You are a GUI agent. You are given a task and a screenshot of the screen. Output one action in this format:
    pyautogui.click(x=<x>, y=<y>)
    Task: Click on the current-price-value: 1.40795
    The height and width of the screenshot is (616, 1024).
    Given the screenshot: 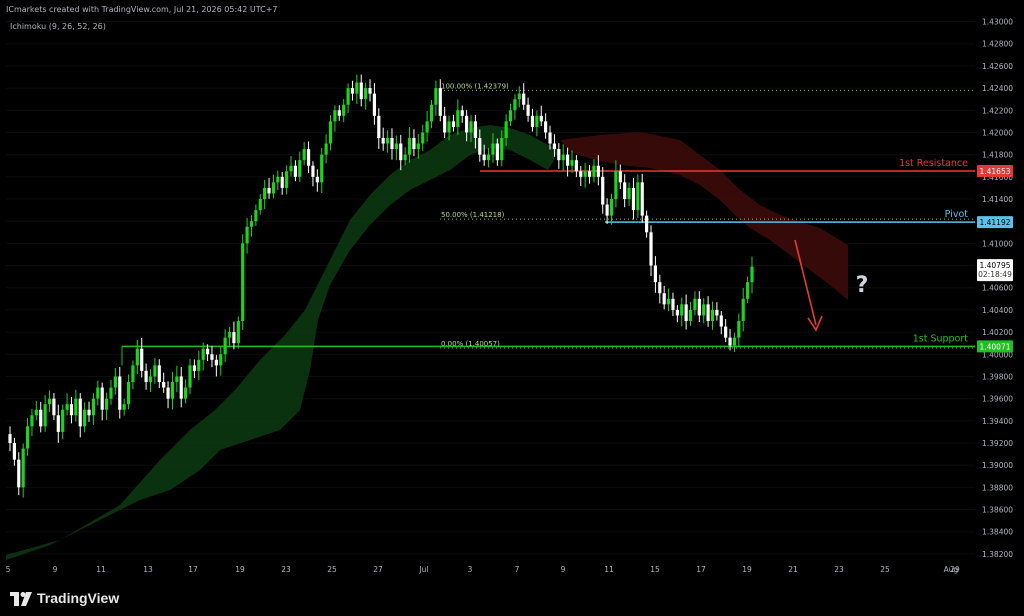 What is the action you would take?
    pyautogui.click(x=994, y=265)
    